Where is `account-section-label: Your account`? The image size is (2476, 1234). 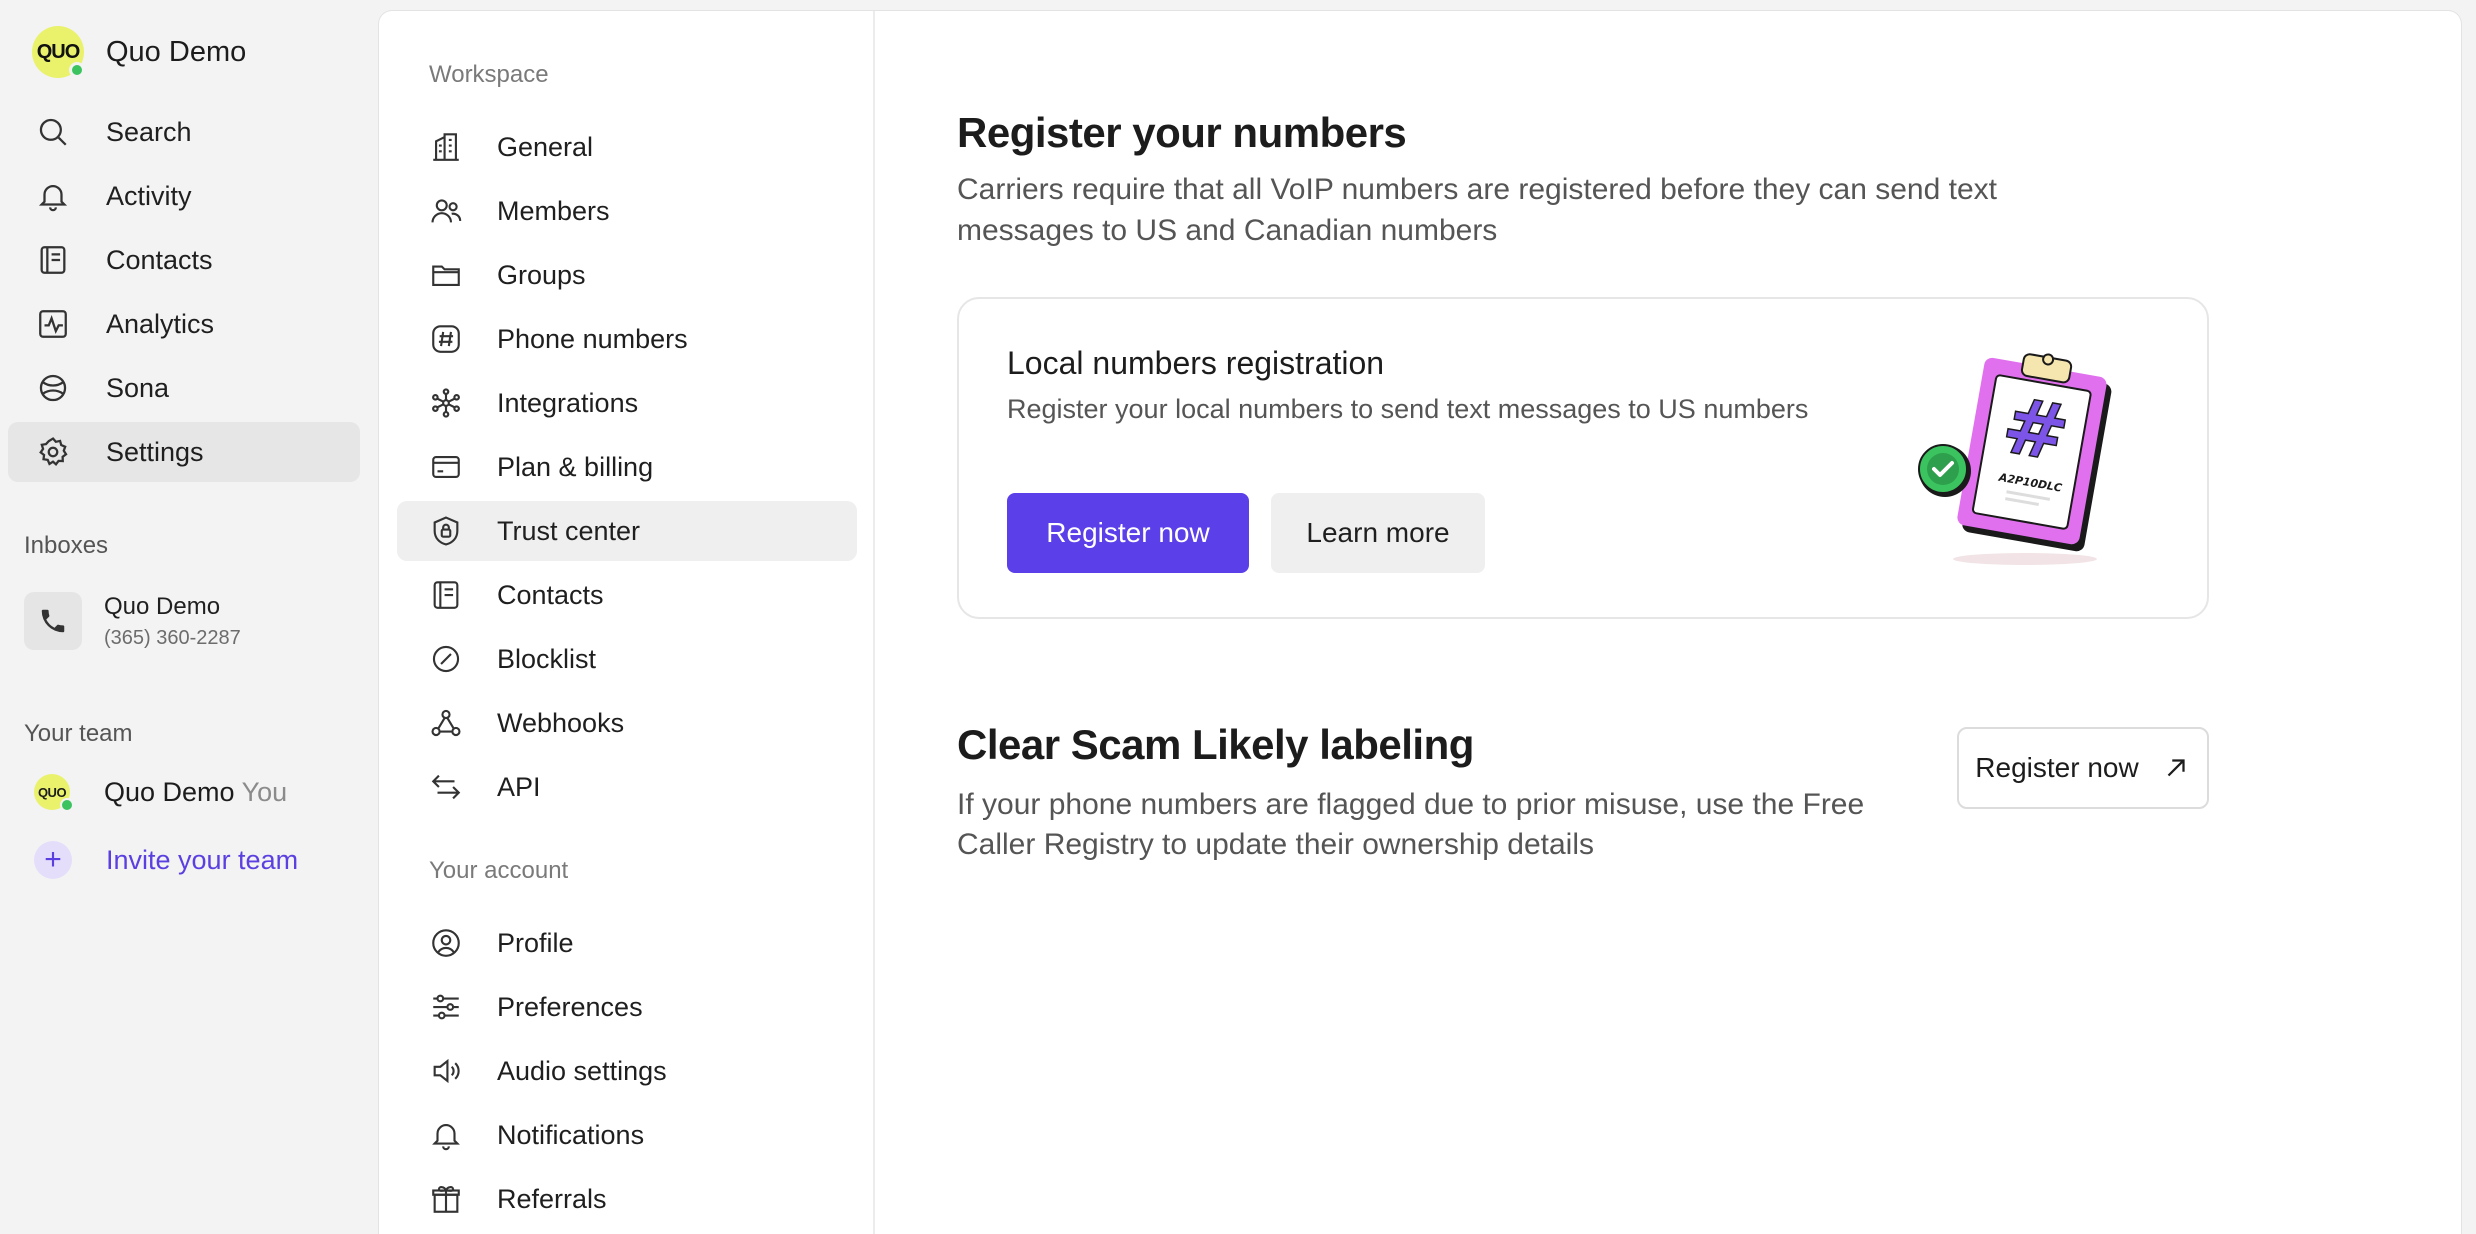
account-section-label: Your account is located at coordinates (499, 870).